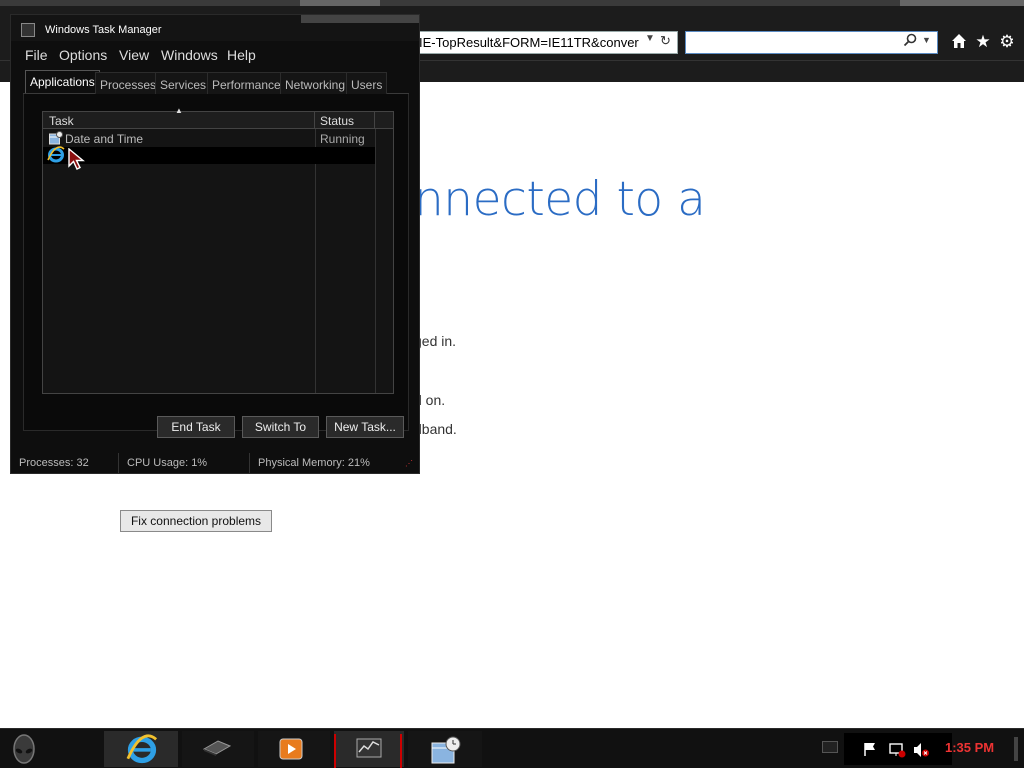 The height and width of the screenshot is (772, 1024). What do you see at coordinates (921, 752) in the screenshot?
I see `volume-muted-icon` at bounding box center [921, 752].